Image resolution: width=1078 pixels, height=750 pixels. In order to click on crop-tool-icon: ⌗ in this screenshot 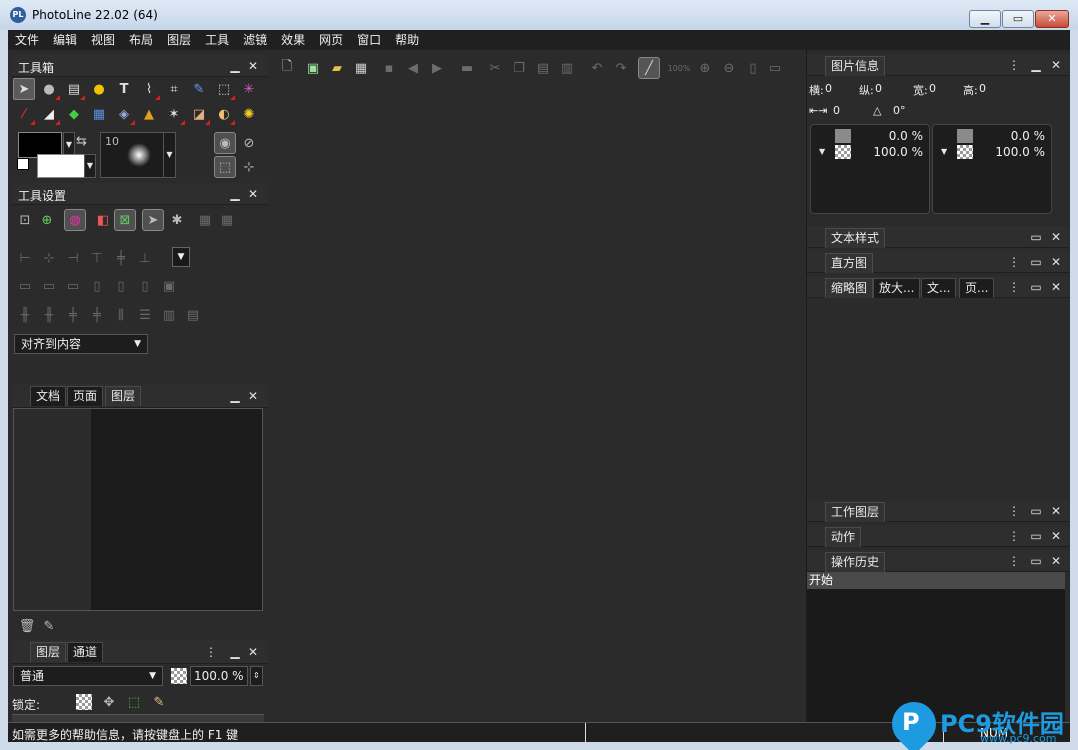, I will do `click(174, 89)`.